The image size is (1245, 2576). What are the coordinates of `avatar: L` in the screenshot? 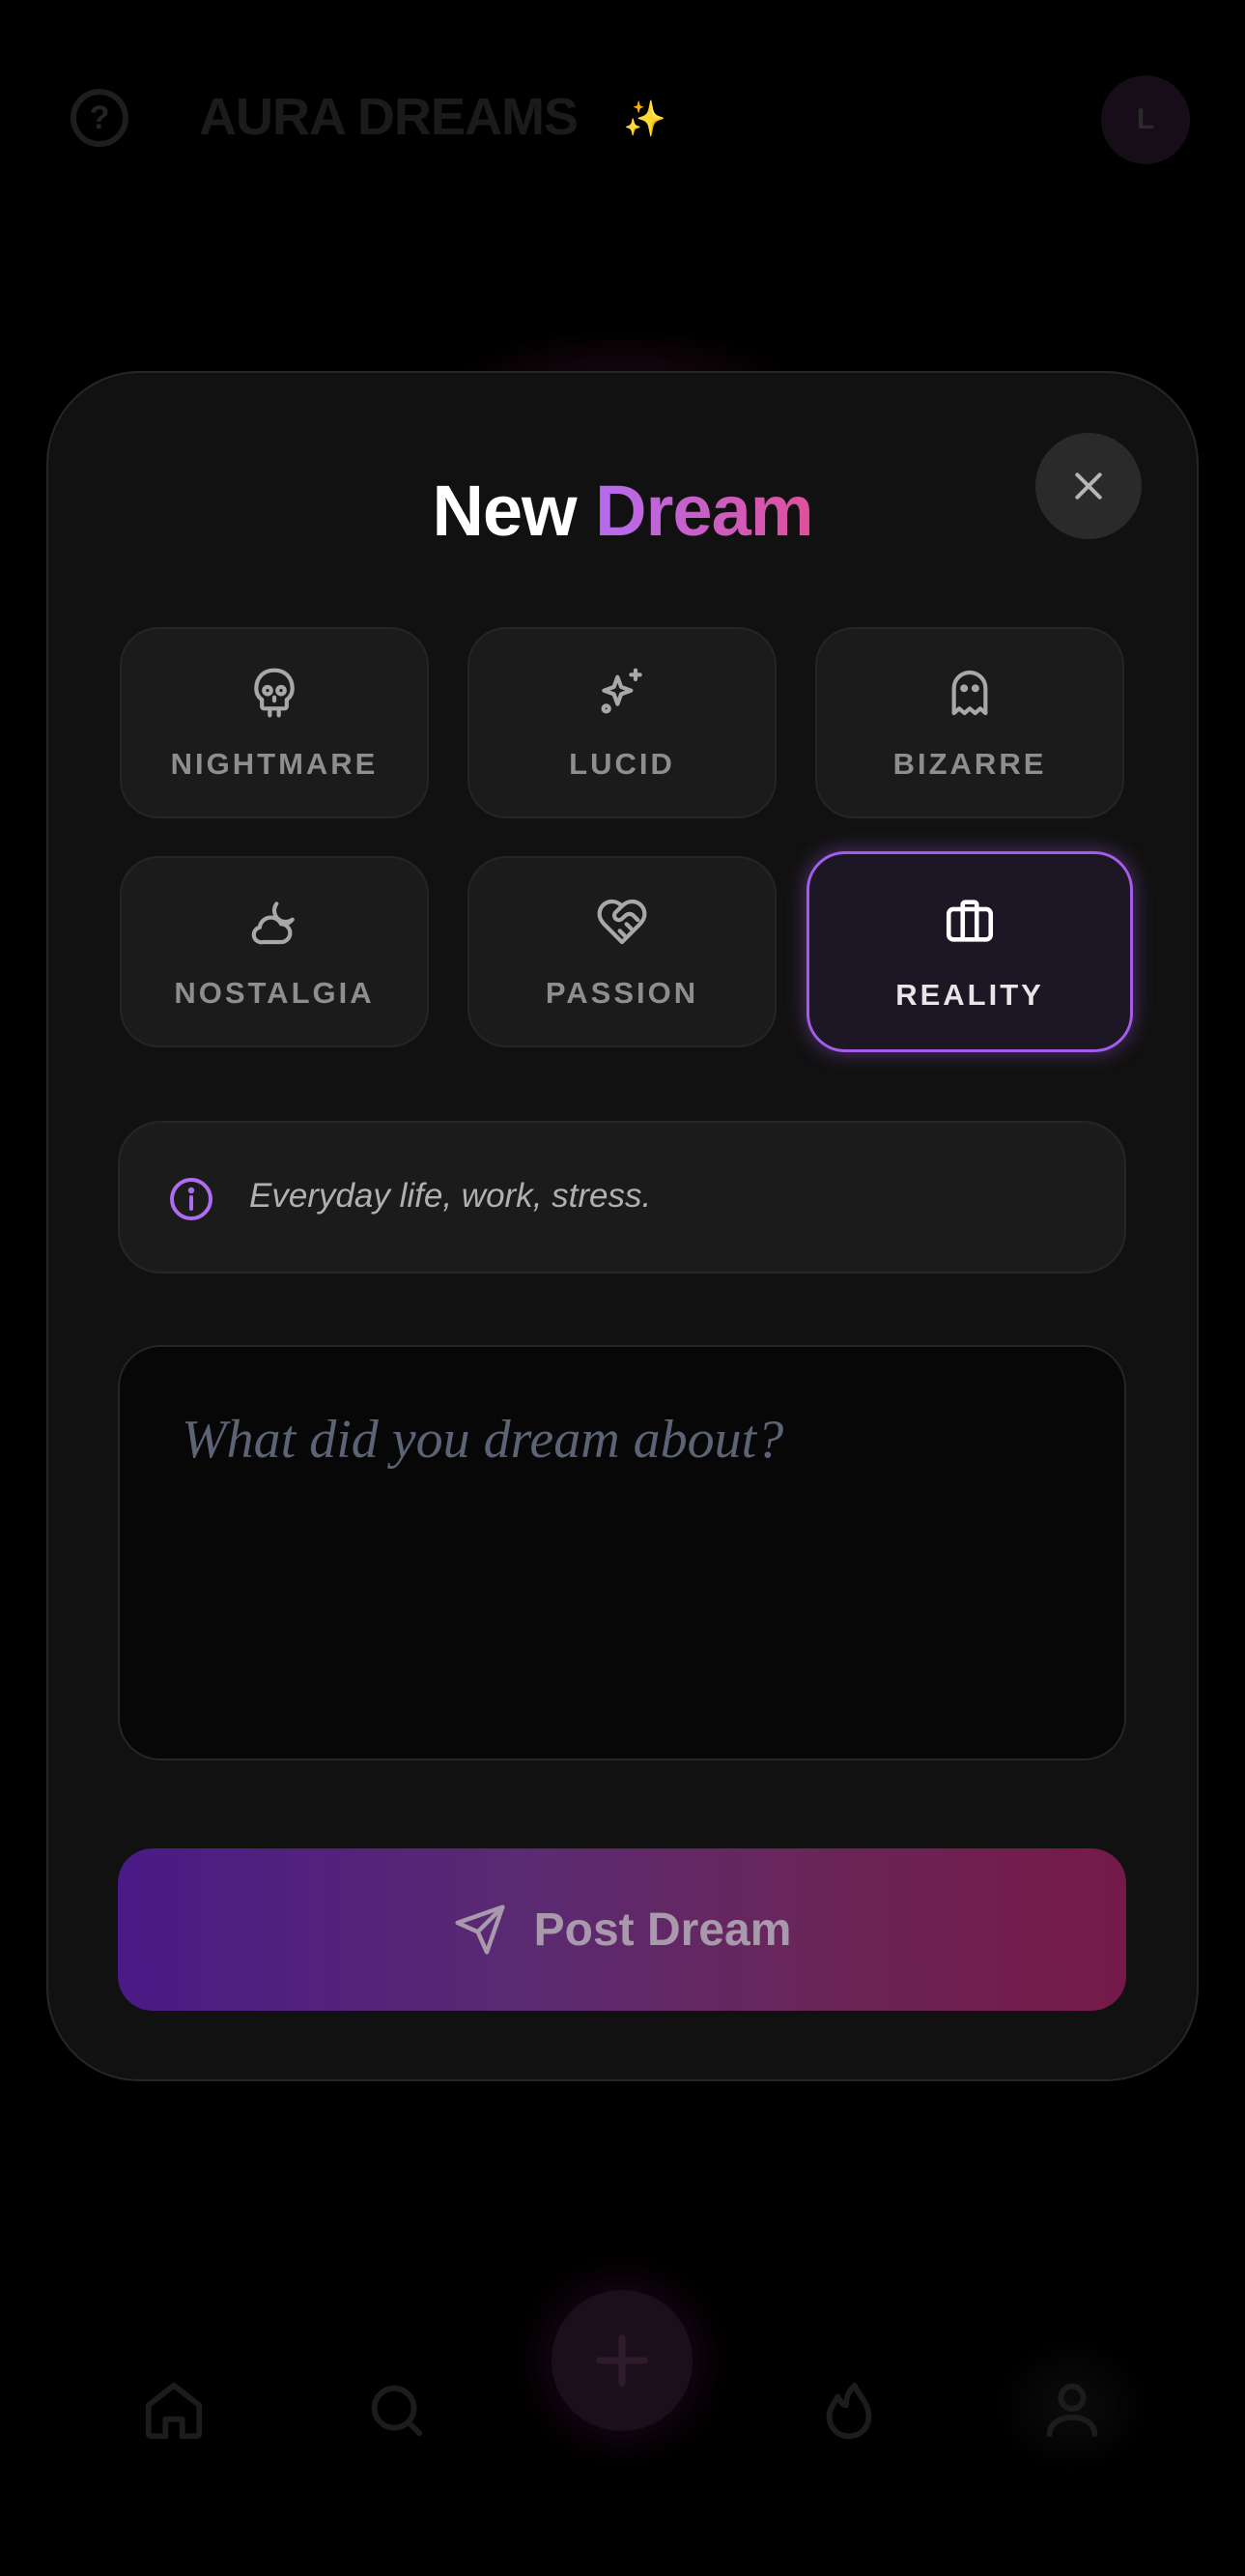 It's located at (1145, 120).